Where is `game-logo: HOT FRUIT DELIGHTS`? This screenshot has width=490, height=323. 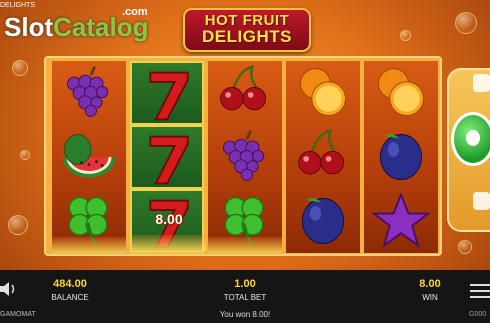 game-logo: HOT FRUIT DELIGHTS is located at coordinates (247, 30).